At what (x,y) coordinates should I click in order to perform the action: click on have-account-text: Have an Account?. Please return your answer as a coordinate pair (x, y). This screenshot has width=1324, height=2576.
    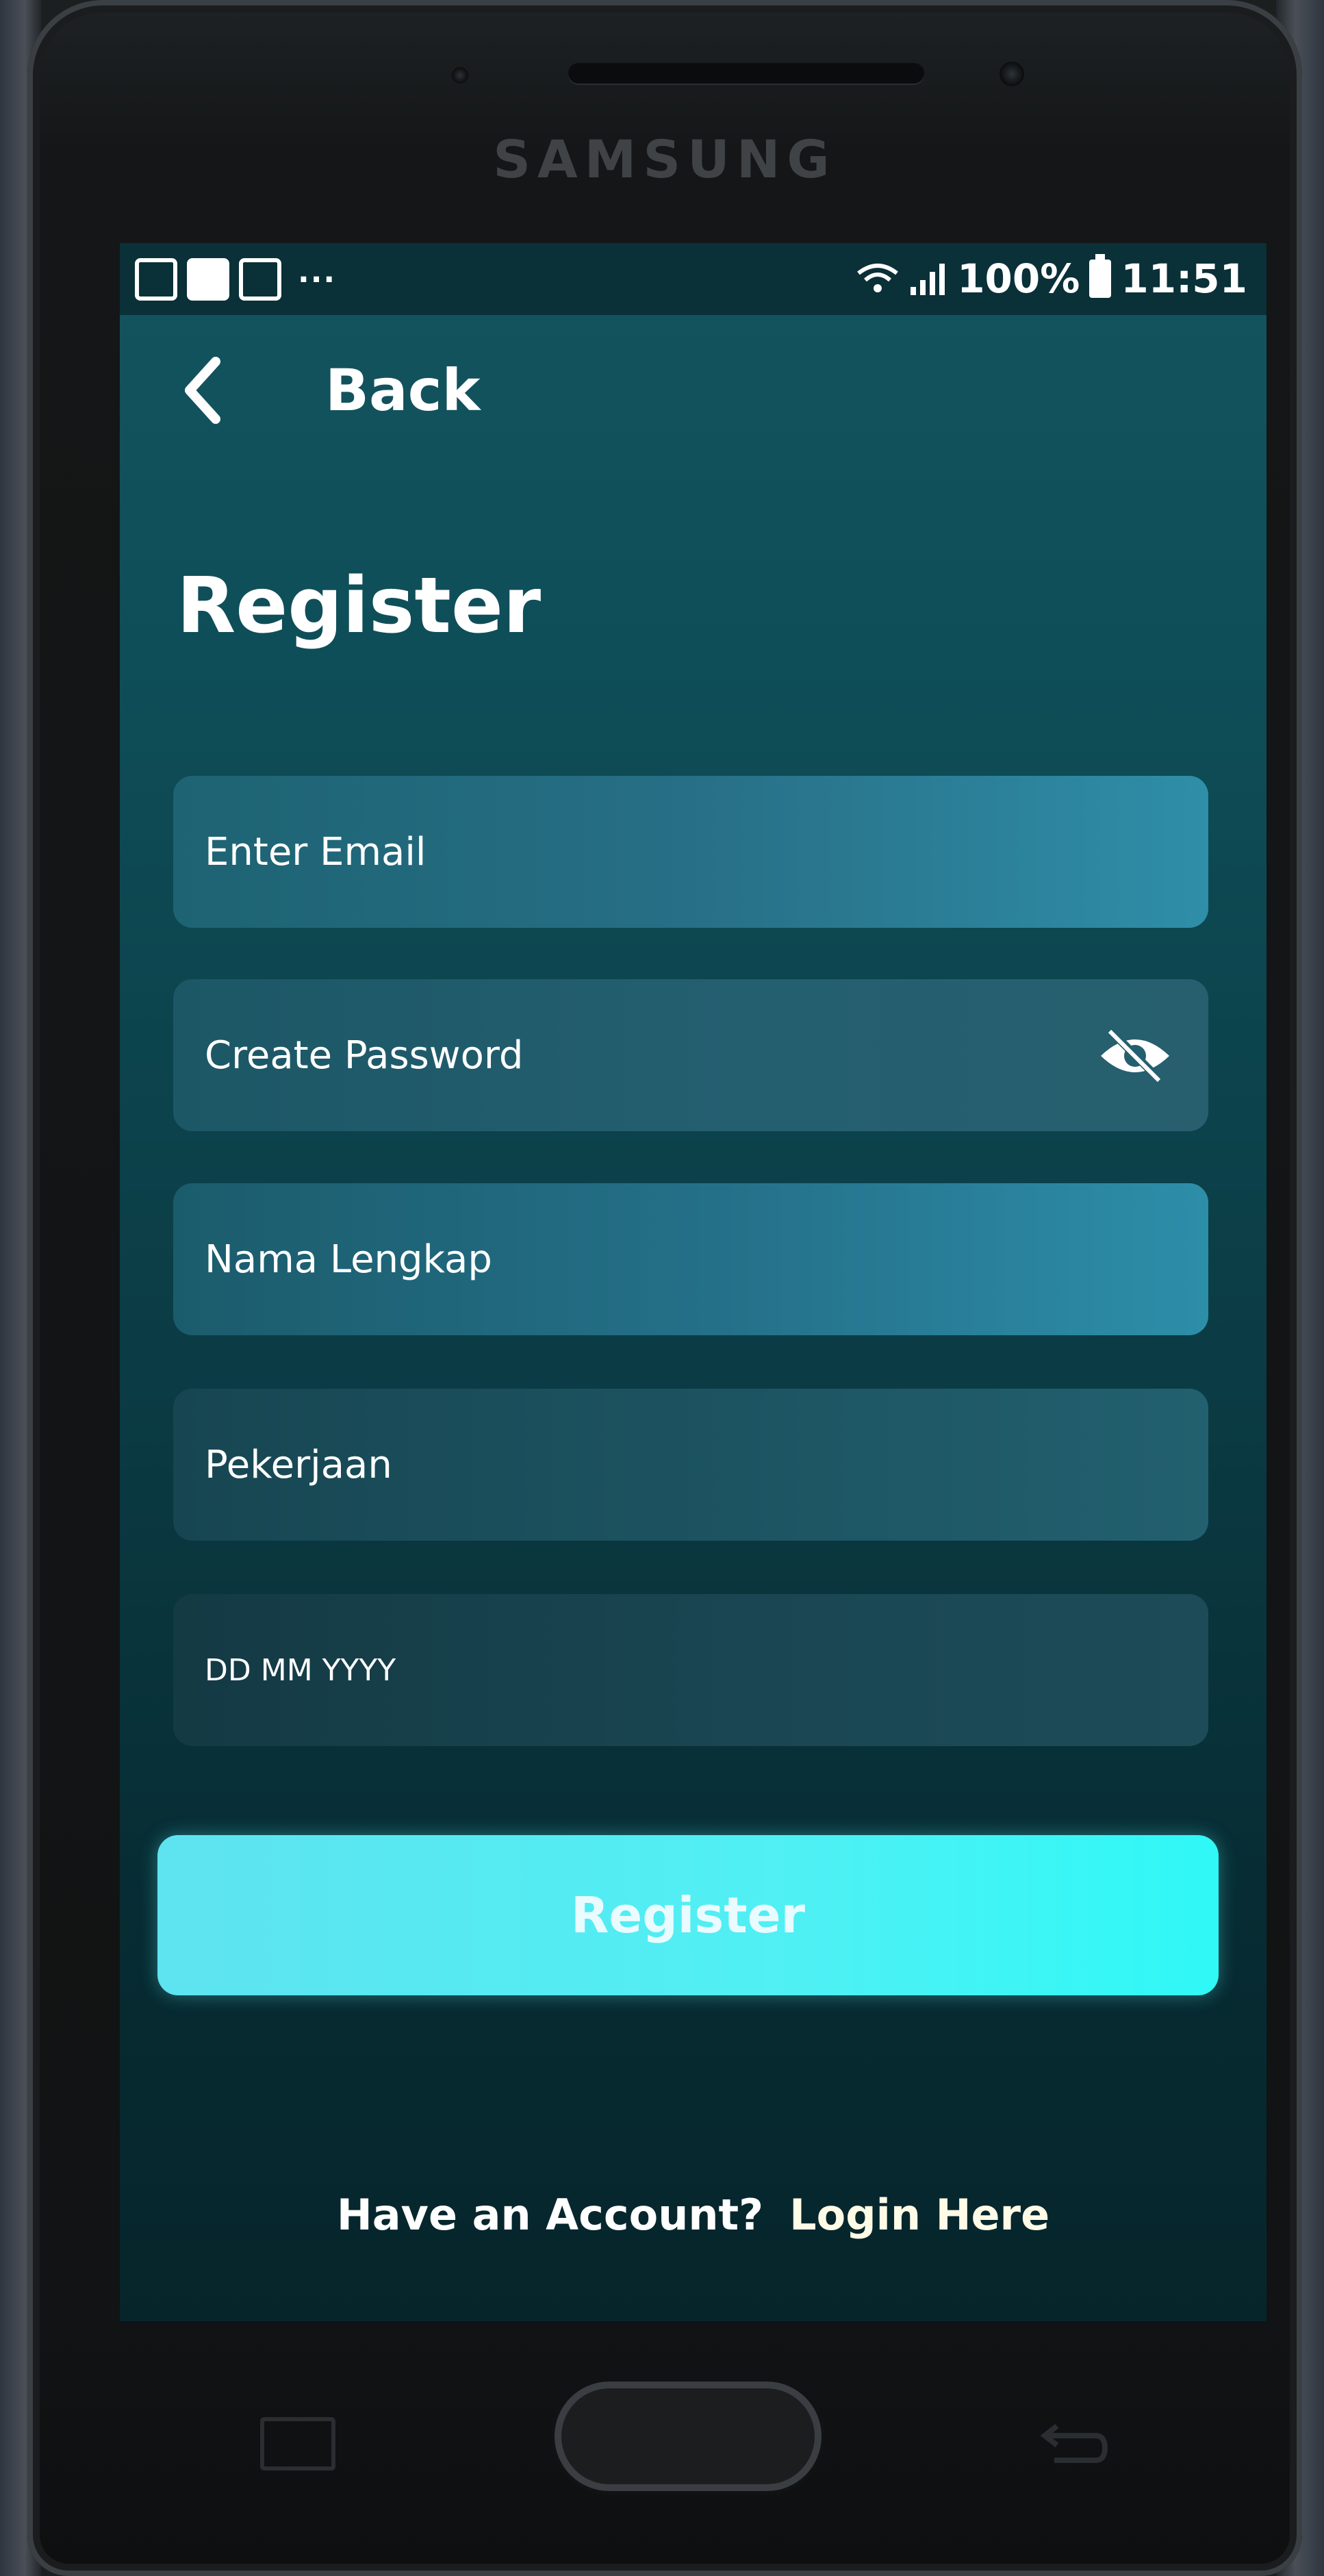
    Looking at the image, I should click on (550, 2215).